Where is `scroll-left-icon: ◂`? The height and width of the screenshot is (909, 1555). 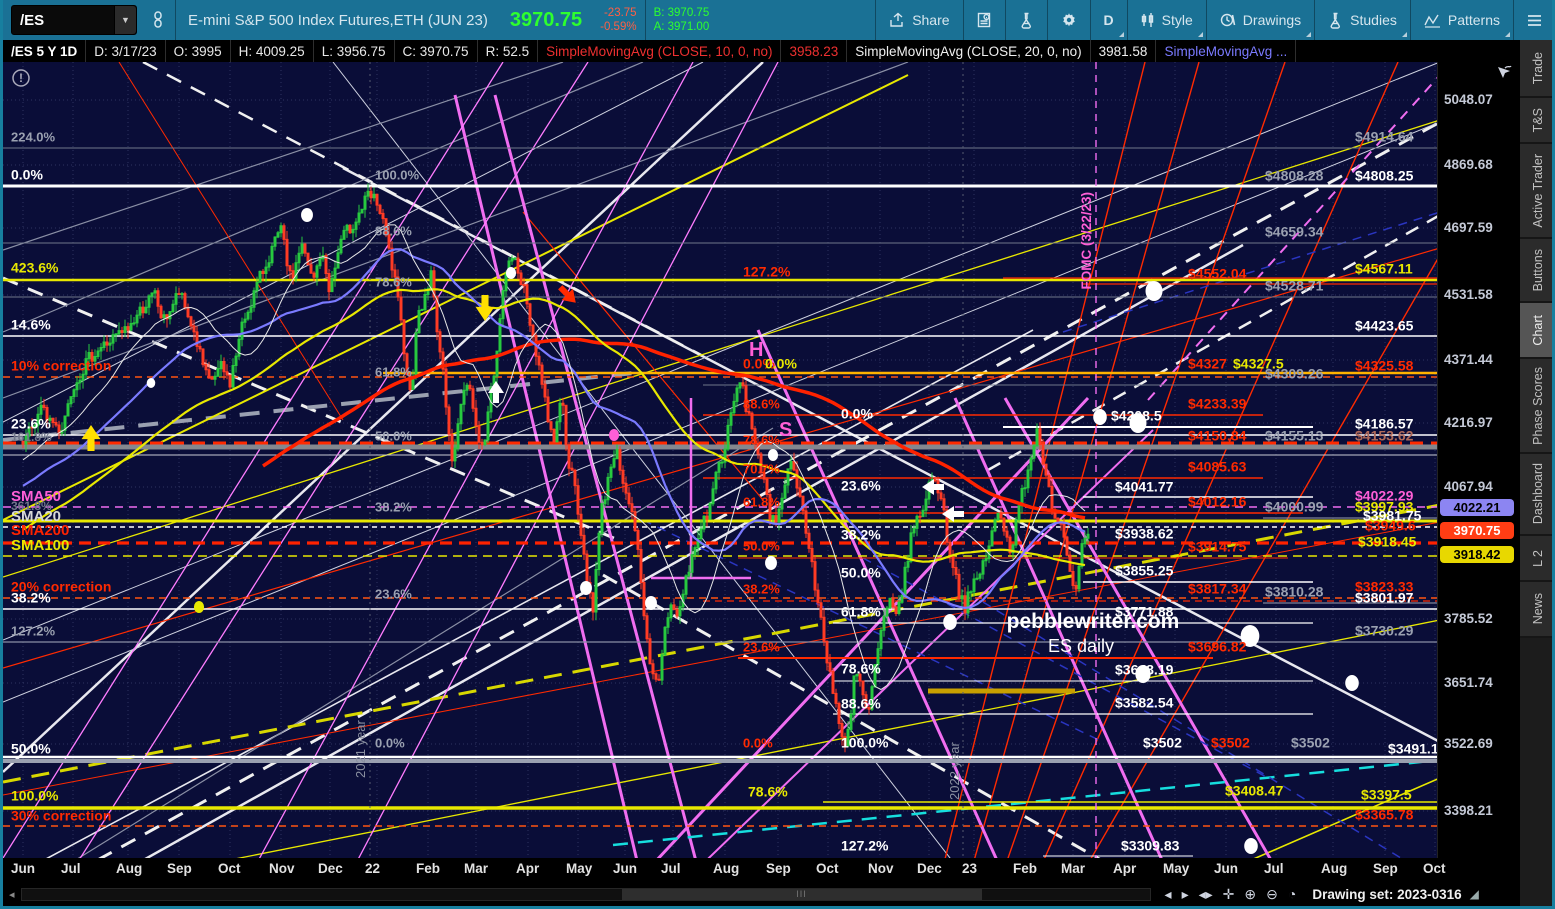
scroll-left-icon: ◂ is located at coordinates (12, 894).